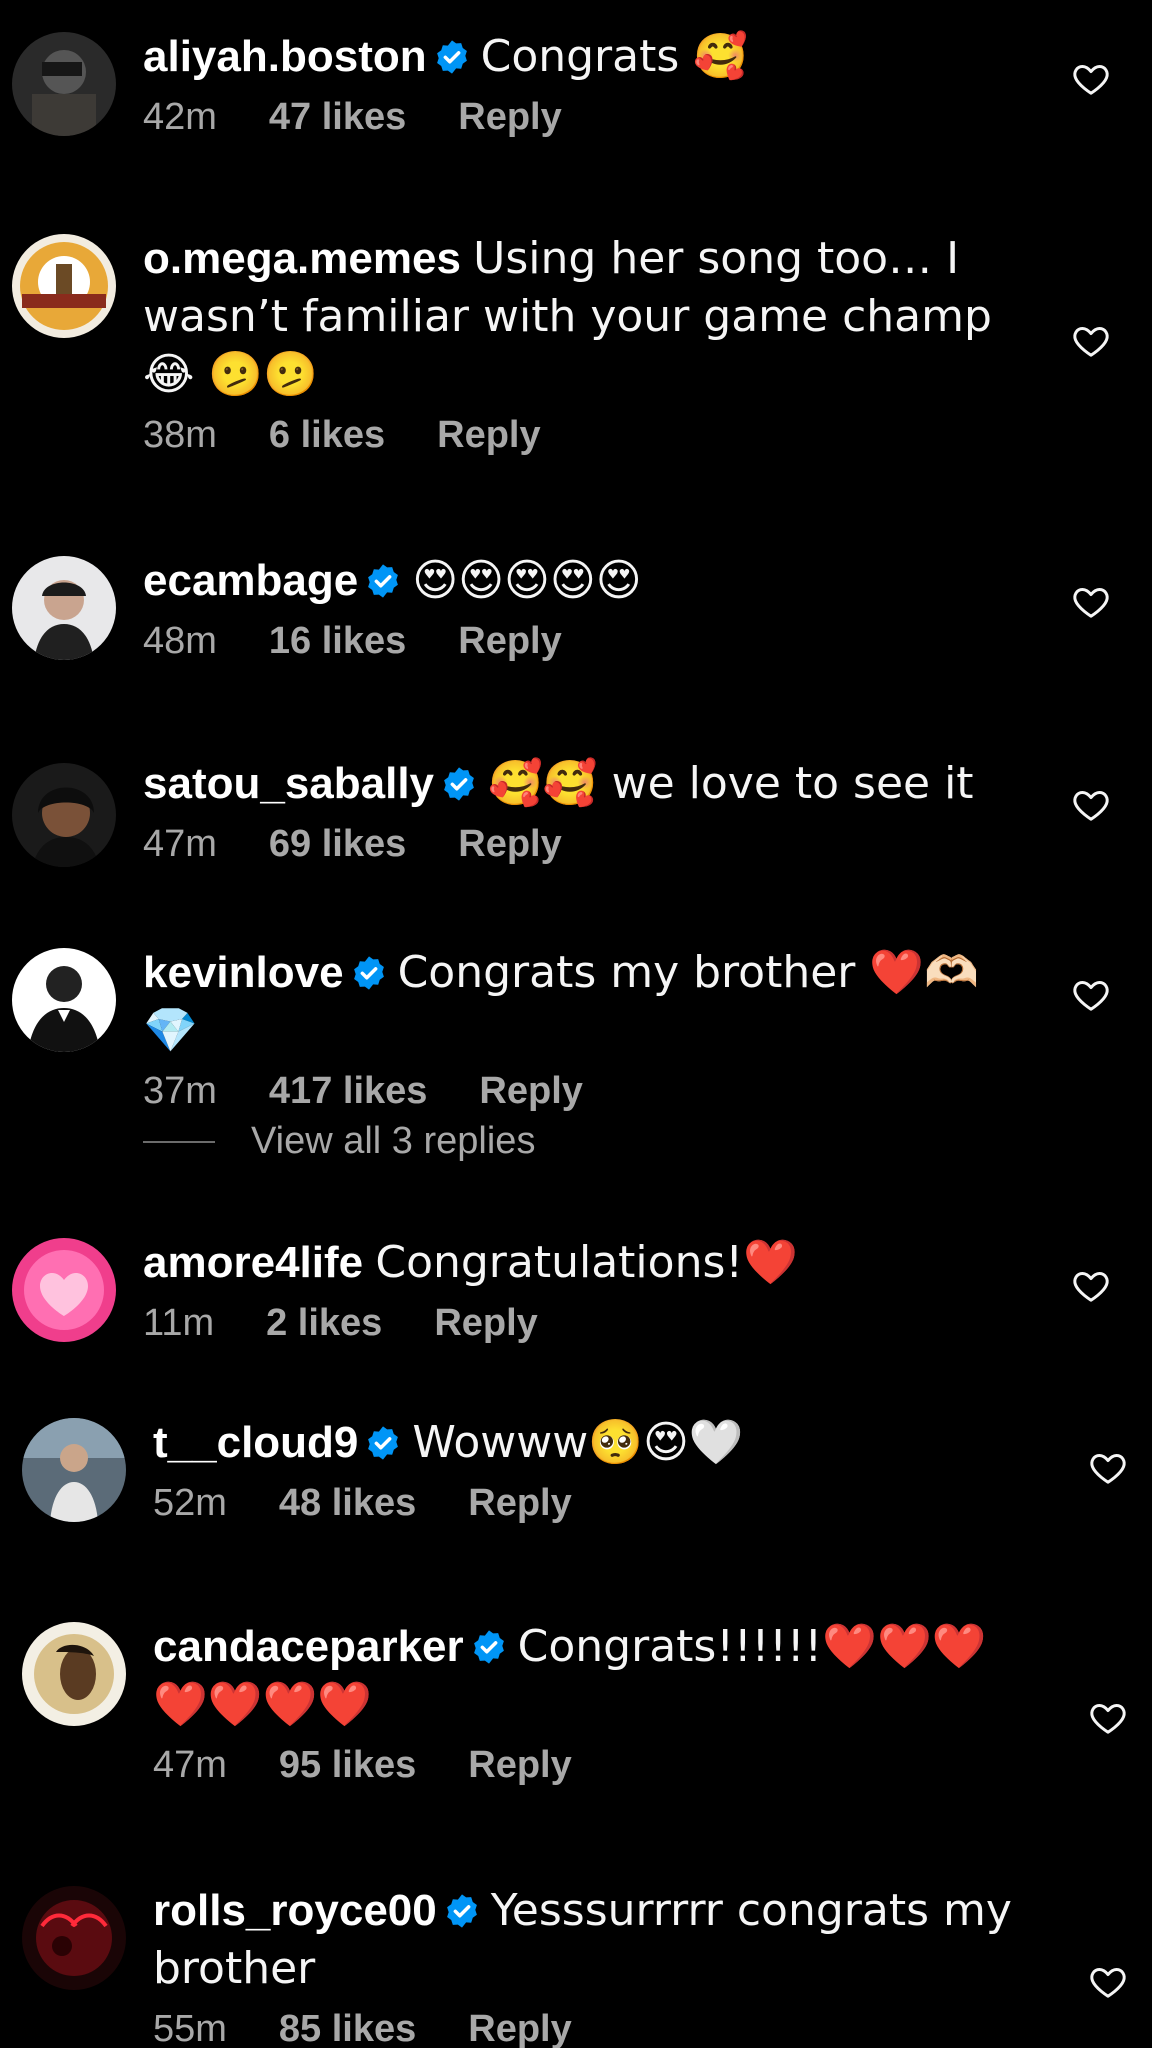  What do you see at coordinates (253, 1262) in the screenshot?
I see `username-link: amore4life` at bounding box center [253, 1262].